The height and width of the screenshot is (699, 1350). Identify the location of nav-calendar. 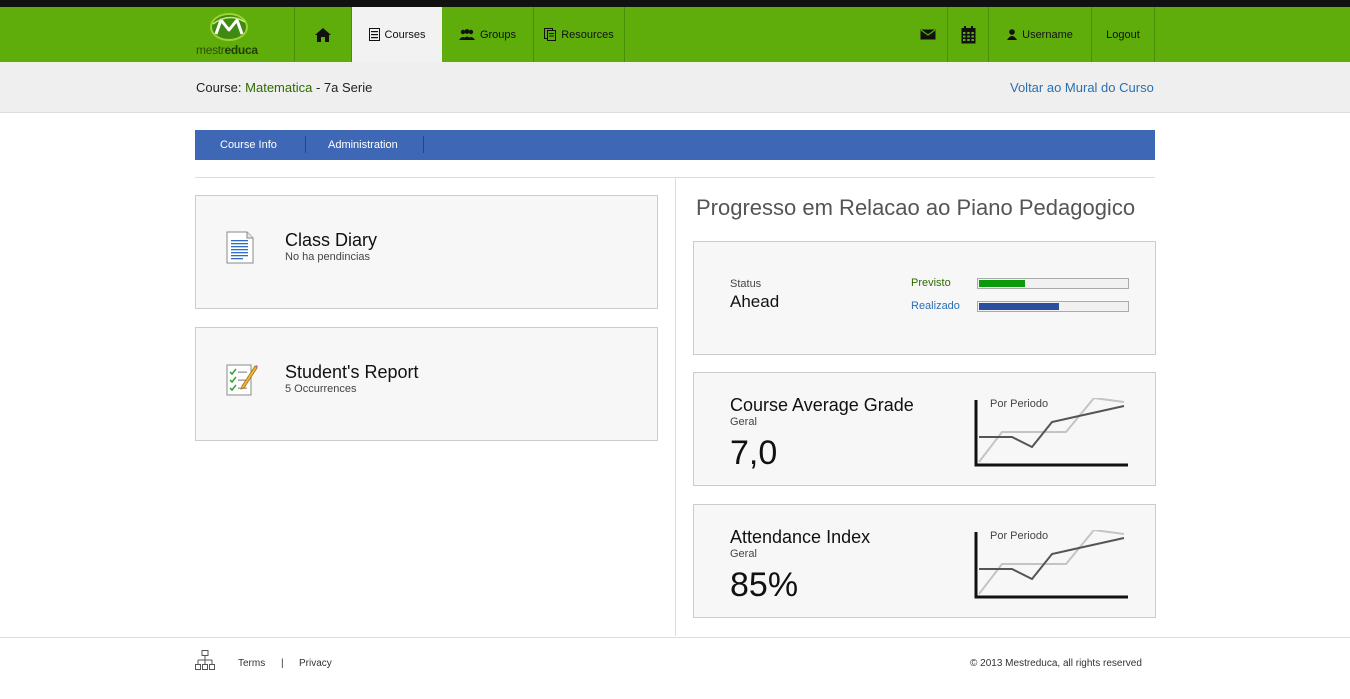
(968, 34).